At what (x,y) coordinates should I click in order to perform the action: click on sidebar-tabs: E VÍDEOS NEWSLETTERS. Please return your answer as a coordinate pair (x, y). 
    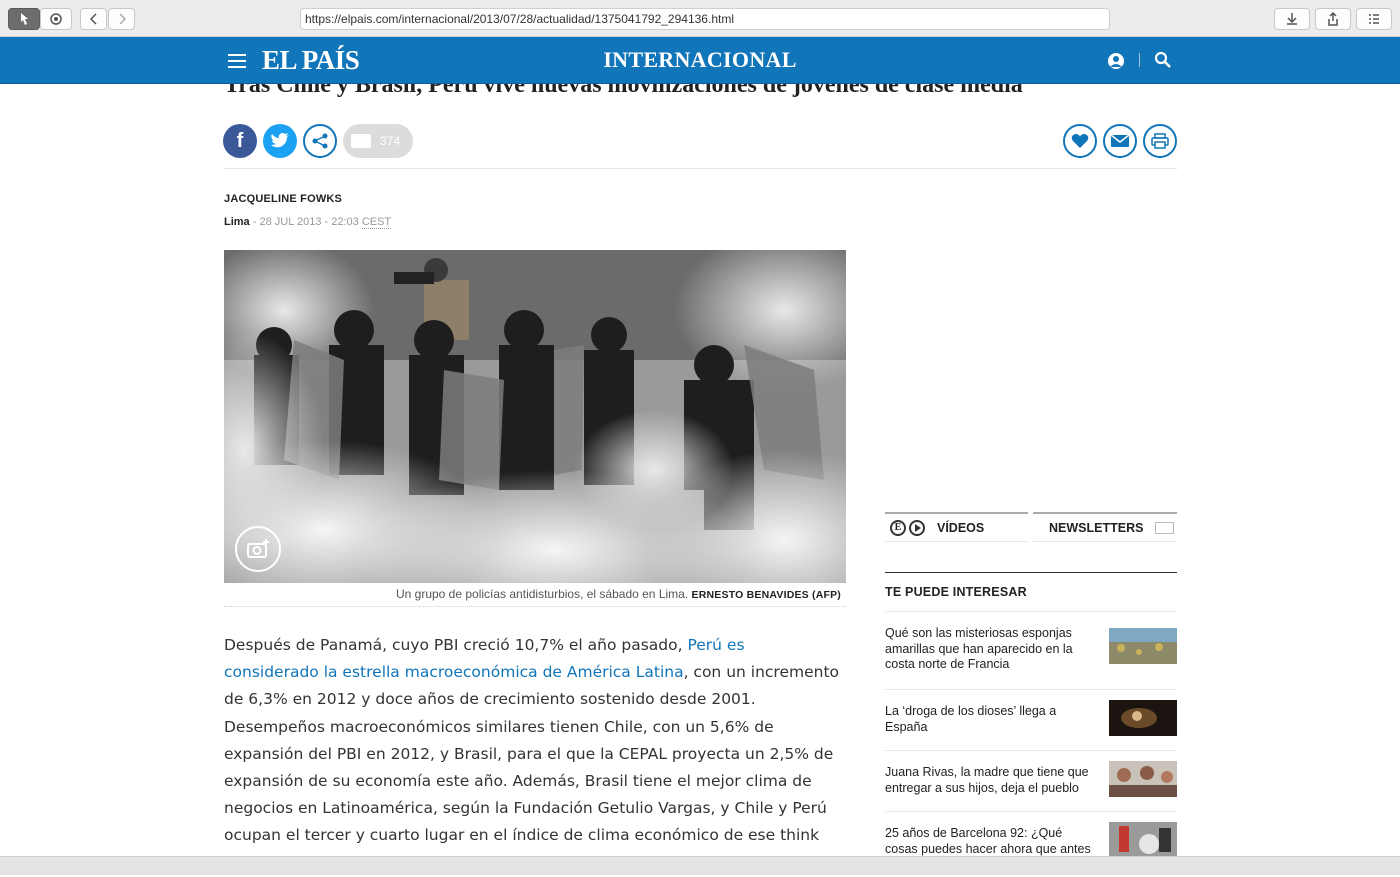
    Looking at the image, I should click on (1031, 527).